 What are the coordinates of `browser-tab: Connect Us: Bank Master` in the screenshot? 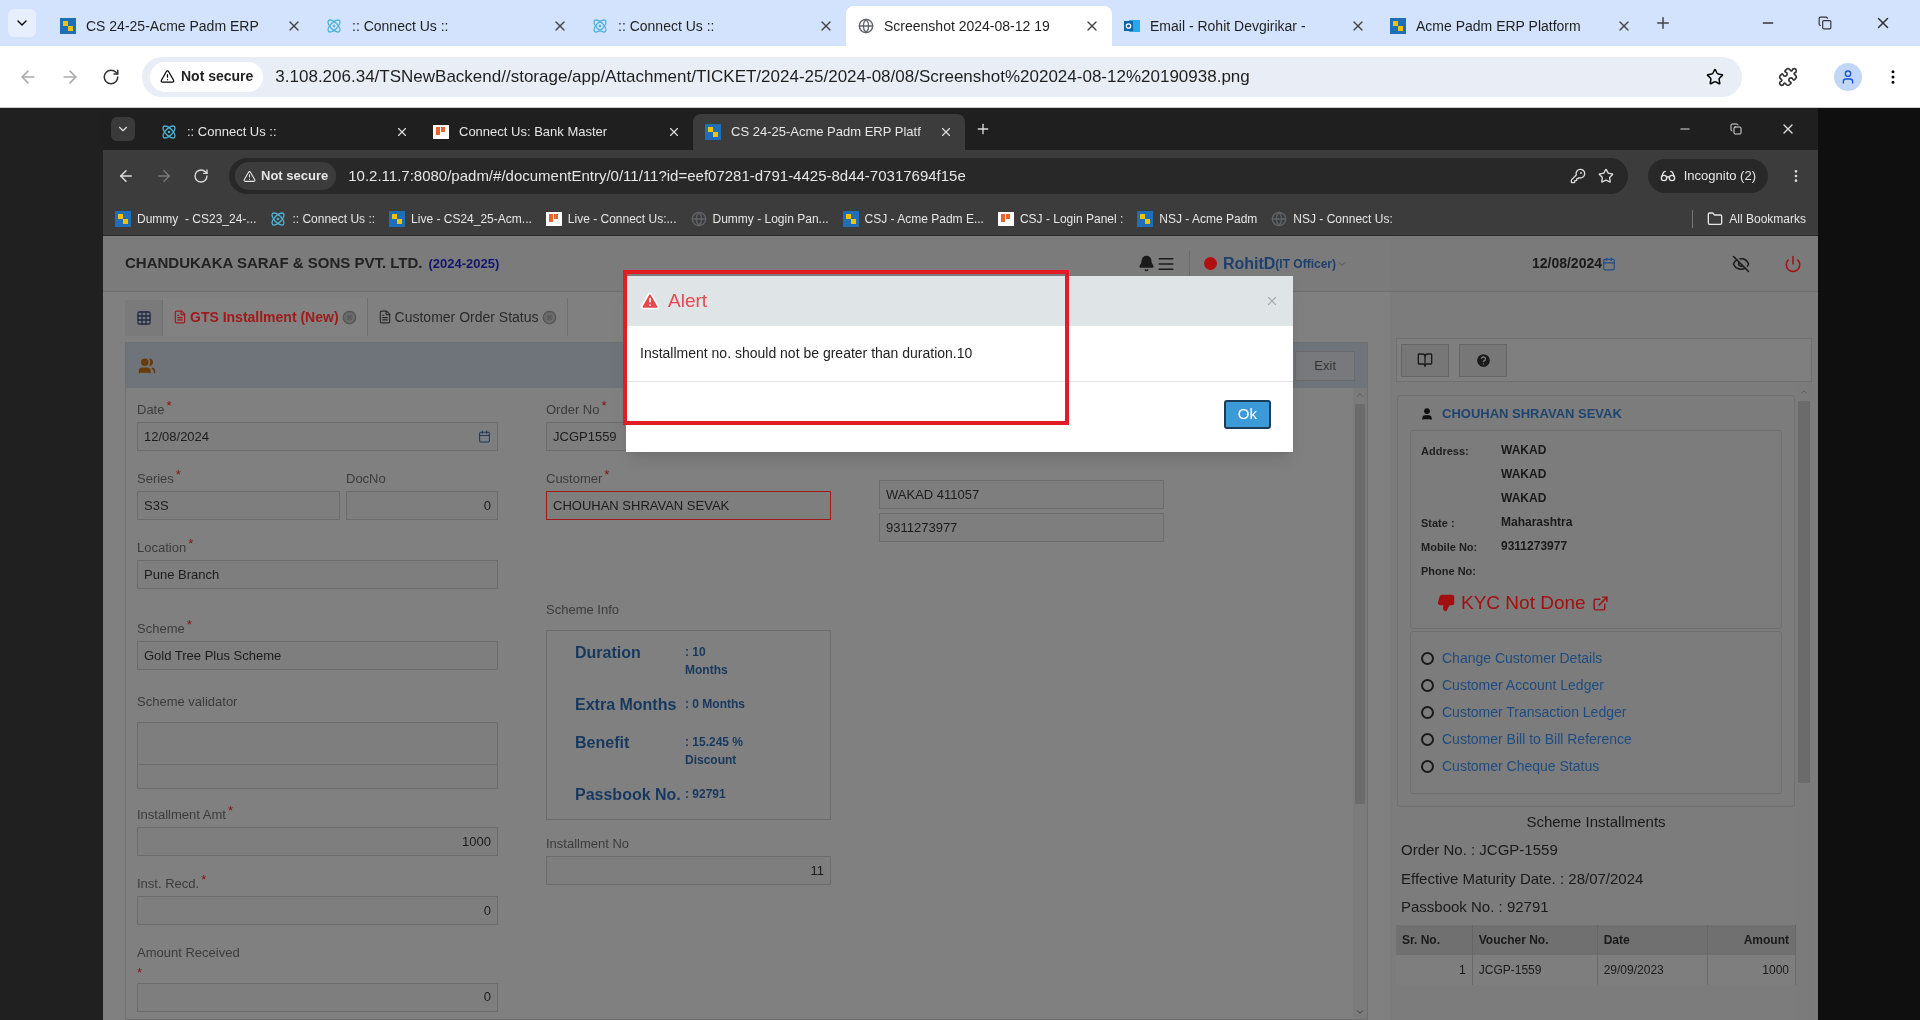 It's located at (557, 132).